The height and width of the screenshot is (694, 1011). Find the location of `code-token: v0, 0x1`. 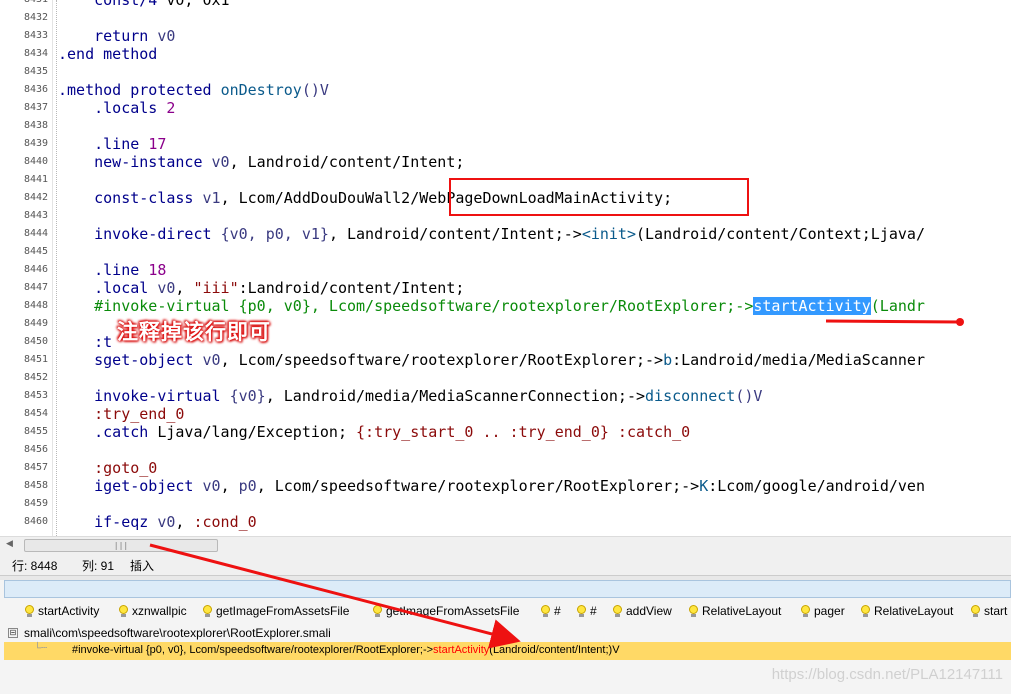

code-token: v0, 0x1 is located at coordinates (198, 4).